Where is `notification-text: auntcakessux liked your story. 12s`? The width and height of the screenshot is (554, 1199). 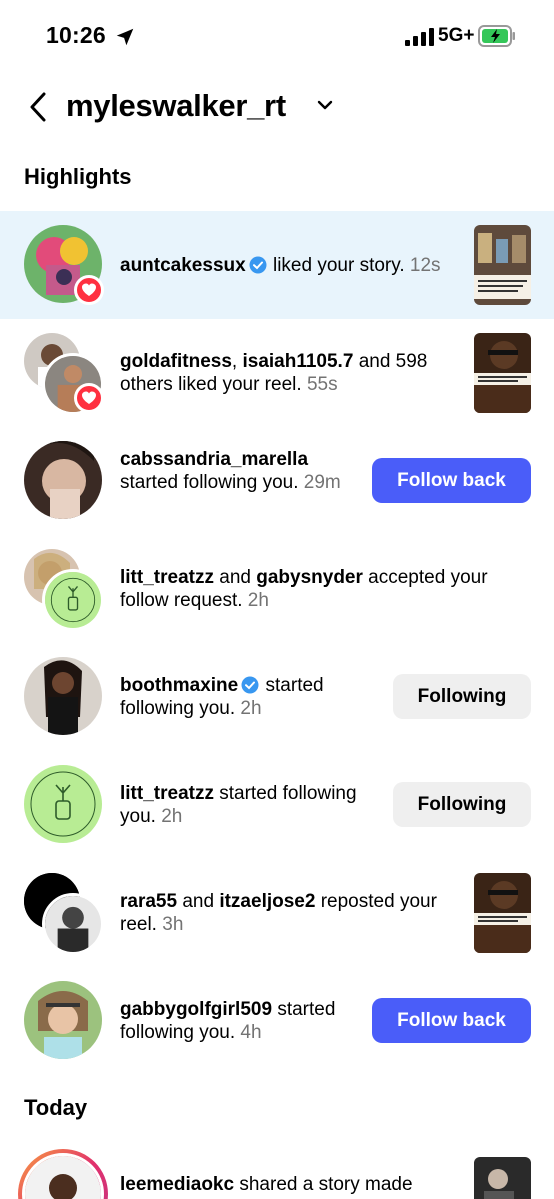
notification-text: auntcakessux liked your story. 12s is located at coordinates (292, 265).